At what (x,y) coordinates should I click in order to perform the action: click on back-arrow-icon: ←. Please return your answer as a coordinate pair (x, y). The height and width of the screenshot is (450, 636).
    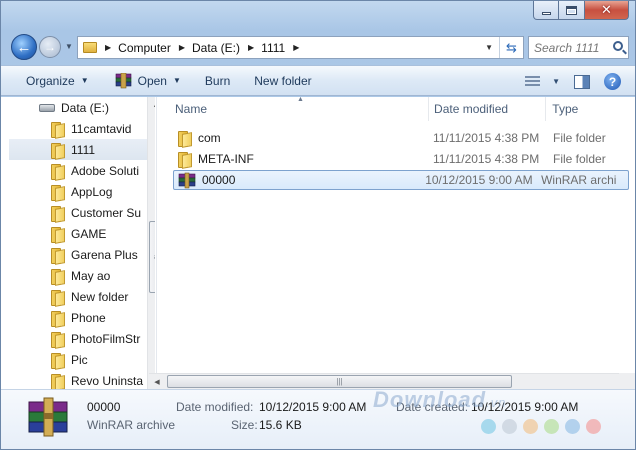
    Looking at the image, I should click on (24, 47).